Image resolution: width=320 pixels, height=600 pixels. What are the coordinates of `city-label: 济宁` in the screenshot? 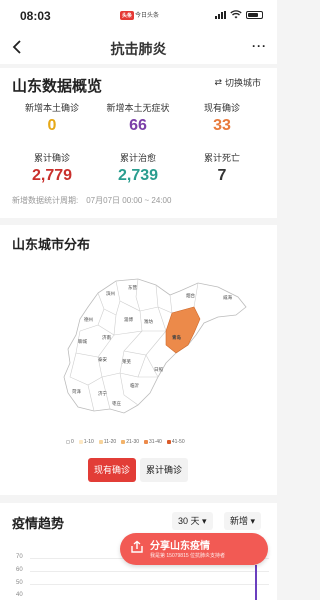 It's located at (102, 393).